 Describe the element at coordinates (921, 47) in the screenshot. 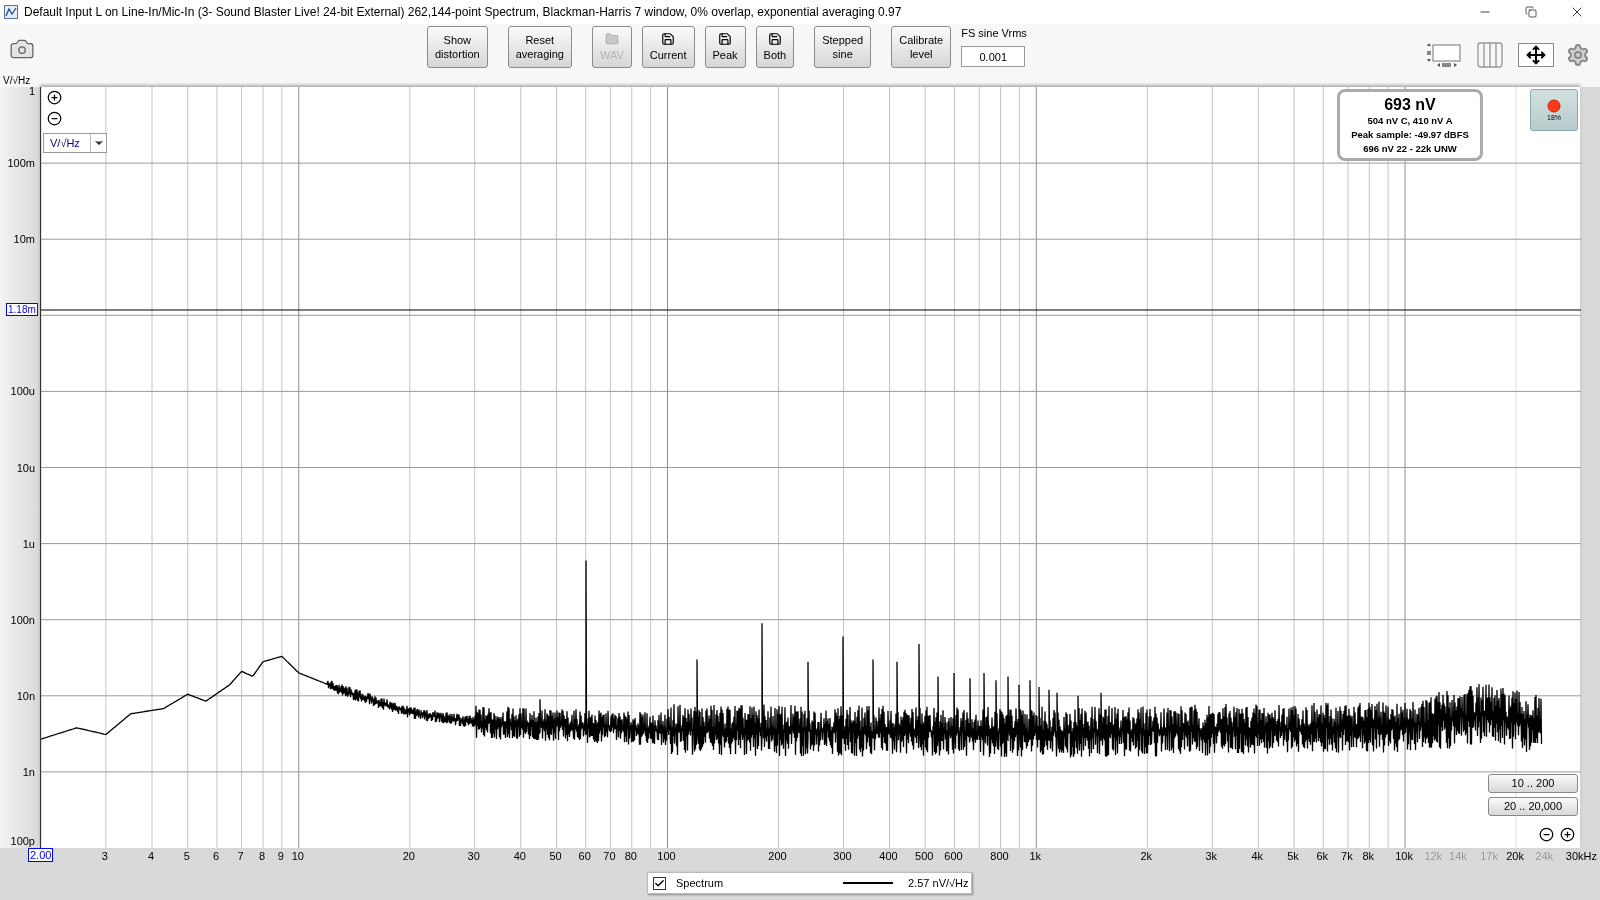

I see `toolbar-button: Calibrate level` at that location.